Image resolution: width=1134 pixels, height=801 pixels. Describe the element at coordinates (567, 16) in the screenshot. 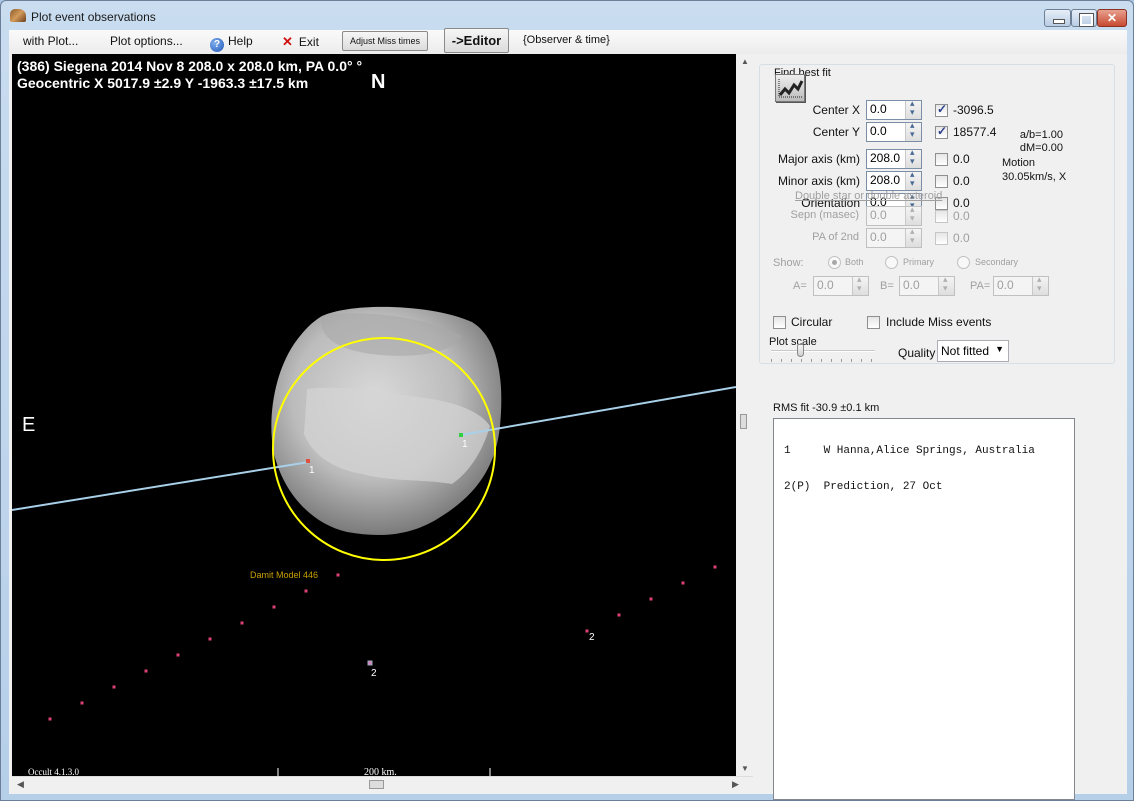

I see `title-bar: Plot event observations ✕` at that location.